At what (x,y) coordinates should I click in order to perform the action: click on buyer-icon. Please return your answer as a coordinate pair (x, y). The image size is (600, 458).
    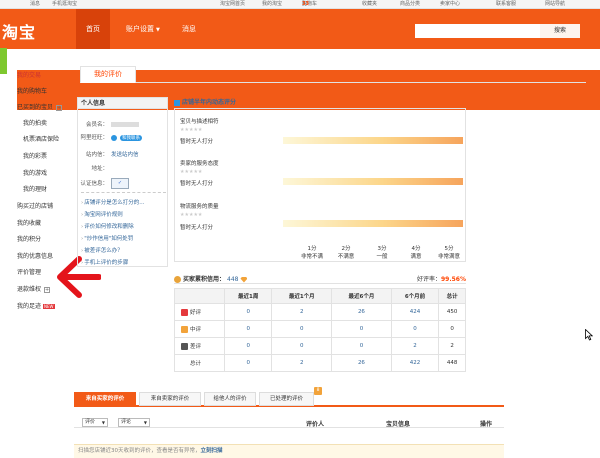
    Looking at the image, I should click on (177, 279).